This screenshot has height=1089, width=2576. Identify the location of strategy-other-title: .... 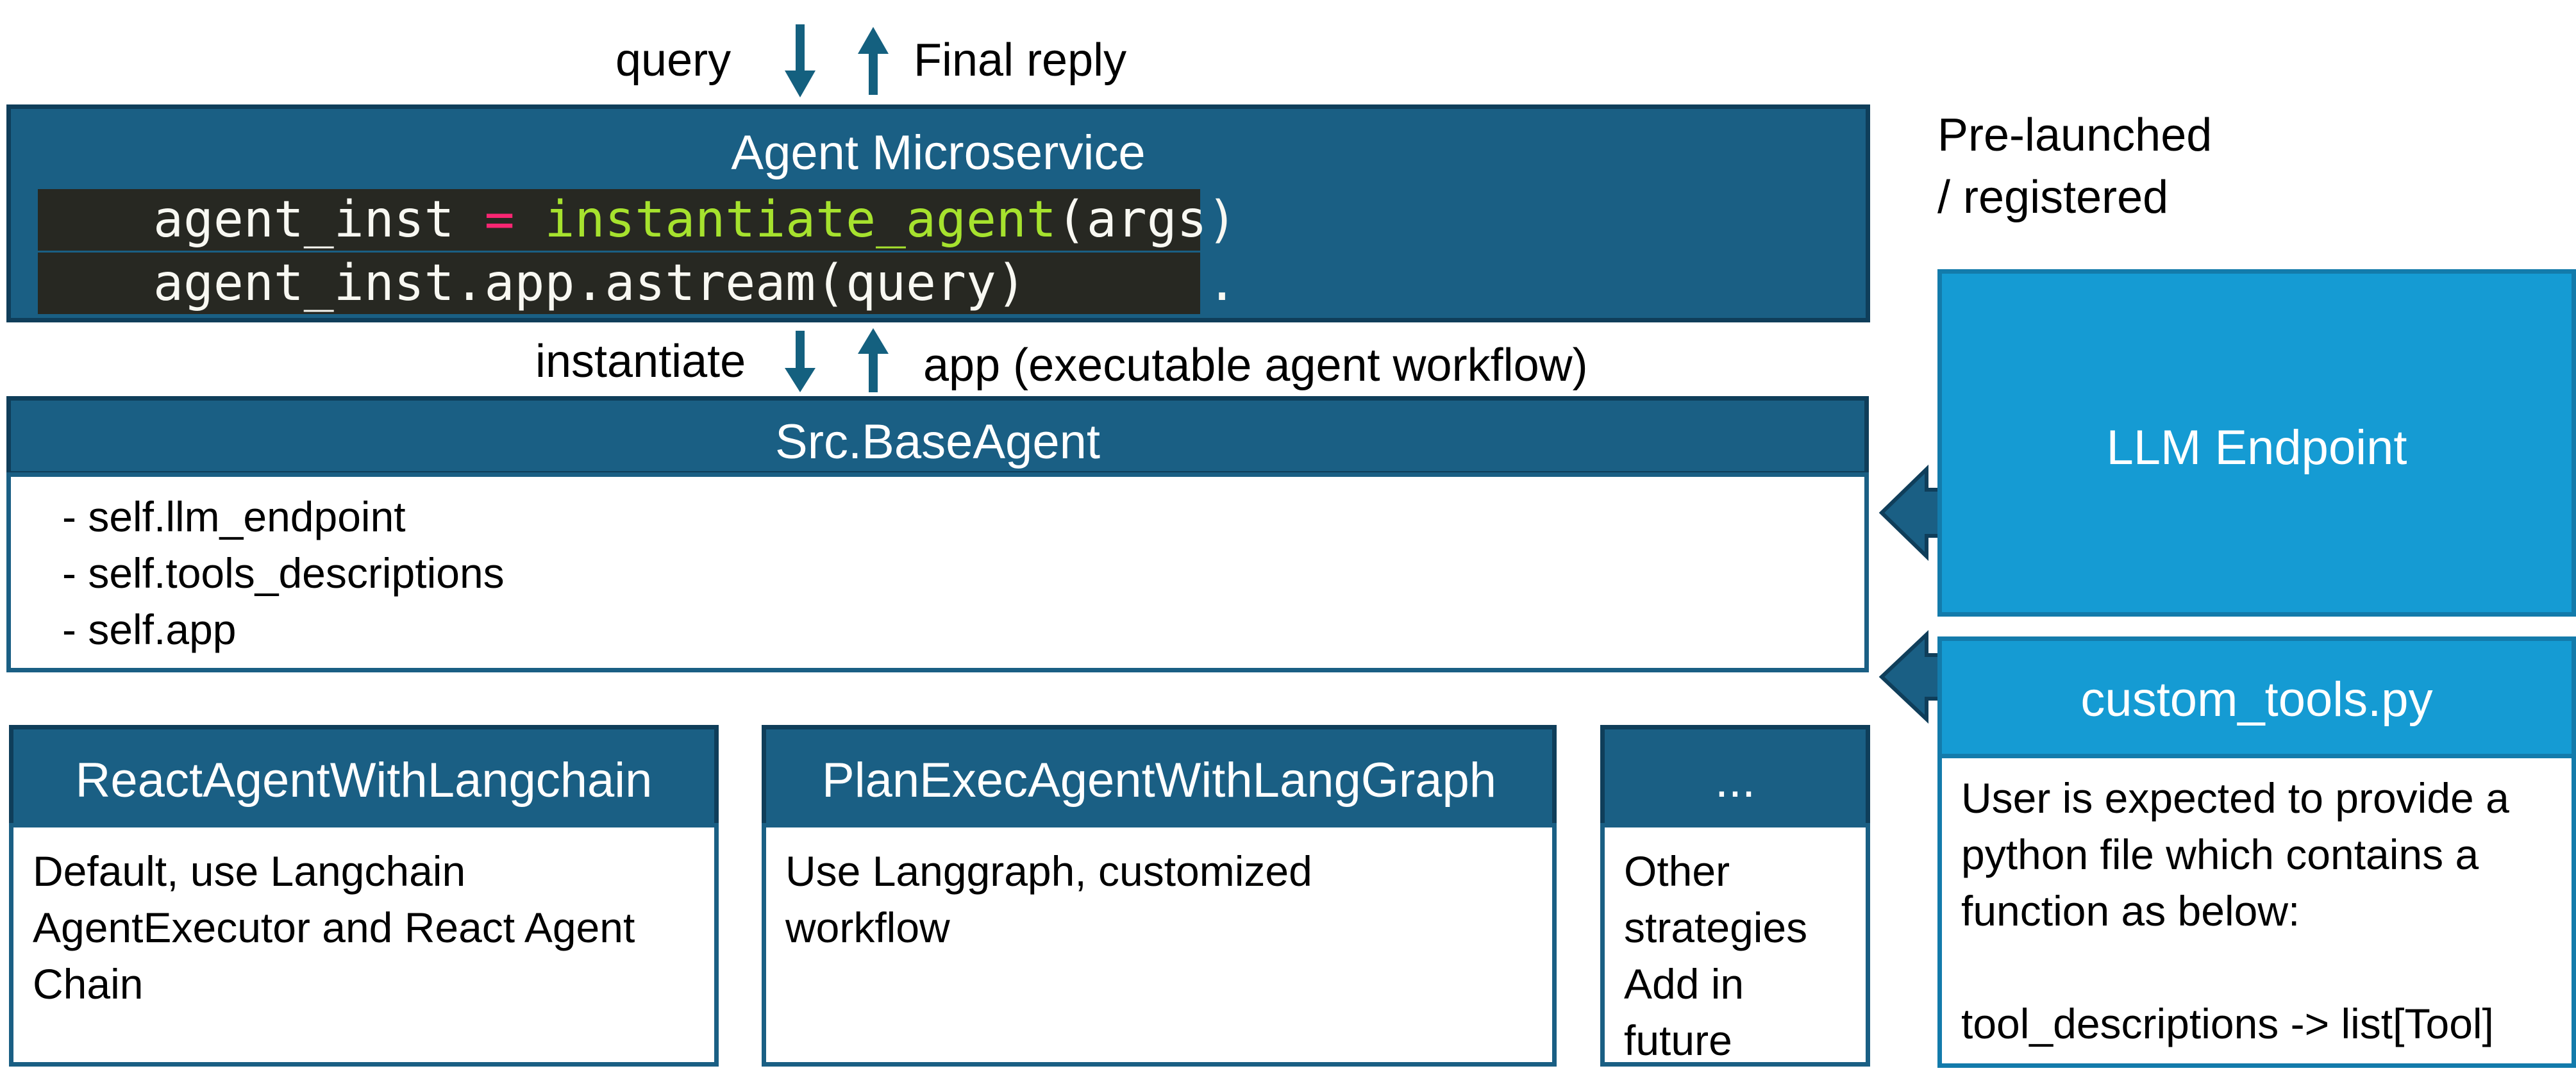
(1735, 780).